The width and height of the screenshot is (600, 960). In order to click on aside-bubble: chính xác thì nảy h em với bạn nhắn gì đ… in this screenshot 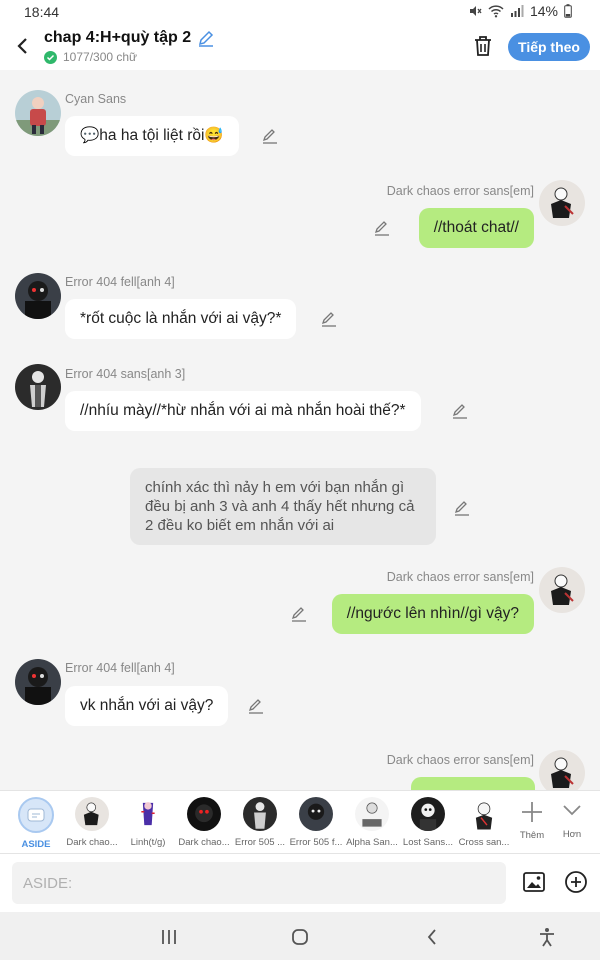, I will do `click(283, 506)`.